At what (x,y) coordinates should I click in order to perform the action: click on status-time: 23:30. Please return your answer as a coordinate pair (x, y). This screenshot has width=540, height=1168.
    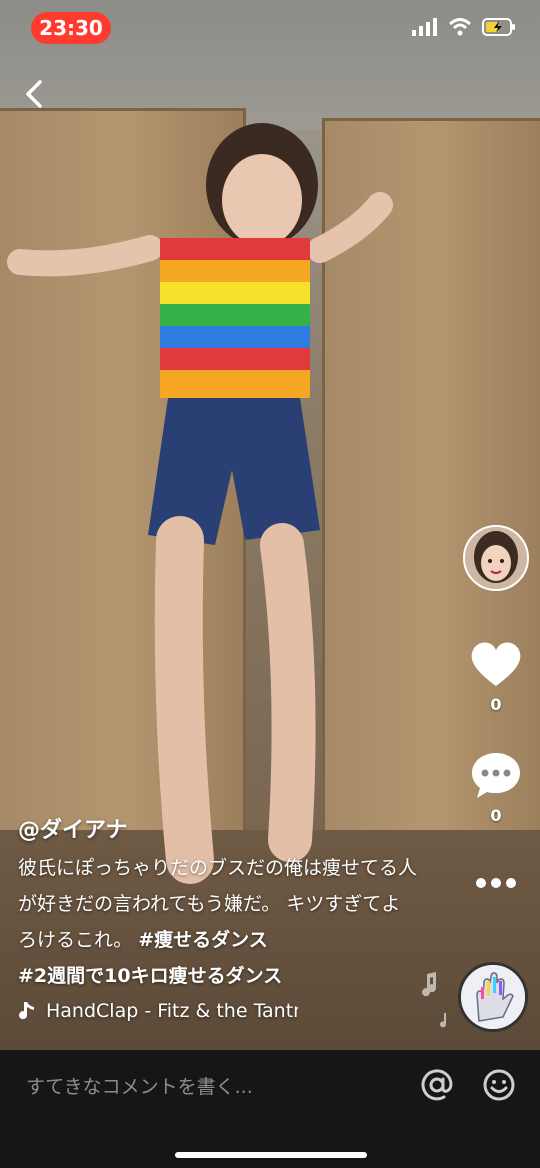
    Looking at the image, I should click on (71, 28).